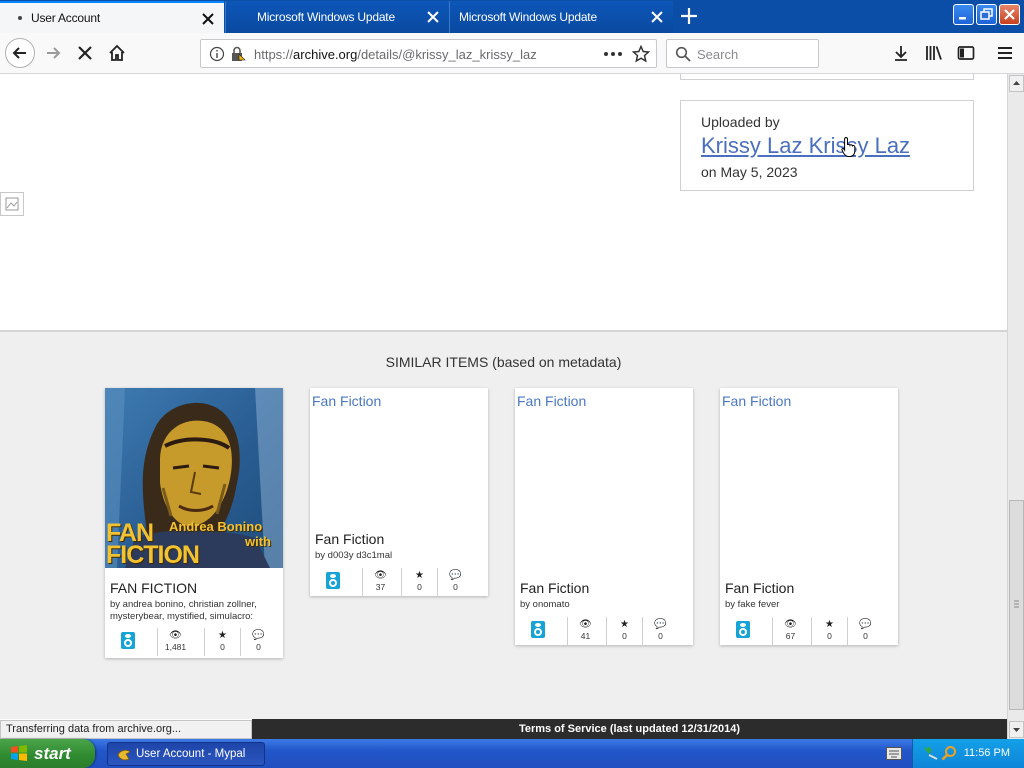 Image resolution: width=1024 pixels, height=768 pixels. What do you see at coordinates (742, 53) in the screenshot?
I see `search-bar: Search` at bounding box center [742, 53].